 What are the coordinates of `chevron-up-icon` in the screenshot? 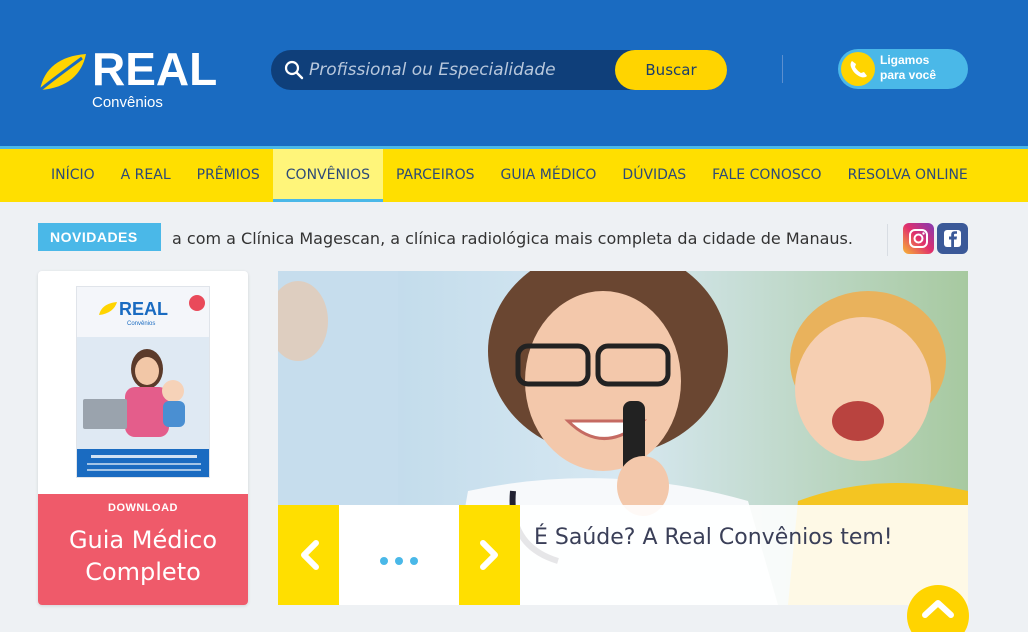 It's located at (938, 609).